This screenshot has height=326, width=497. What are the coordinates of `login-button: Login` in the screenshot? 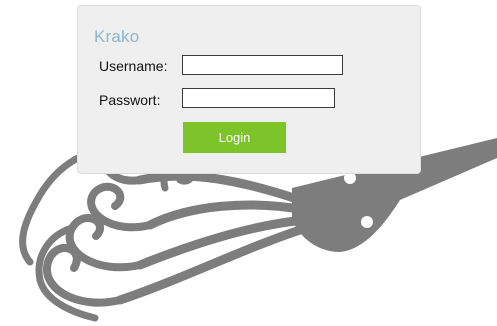 It's located at (234, 137).